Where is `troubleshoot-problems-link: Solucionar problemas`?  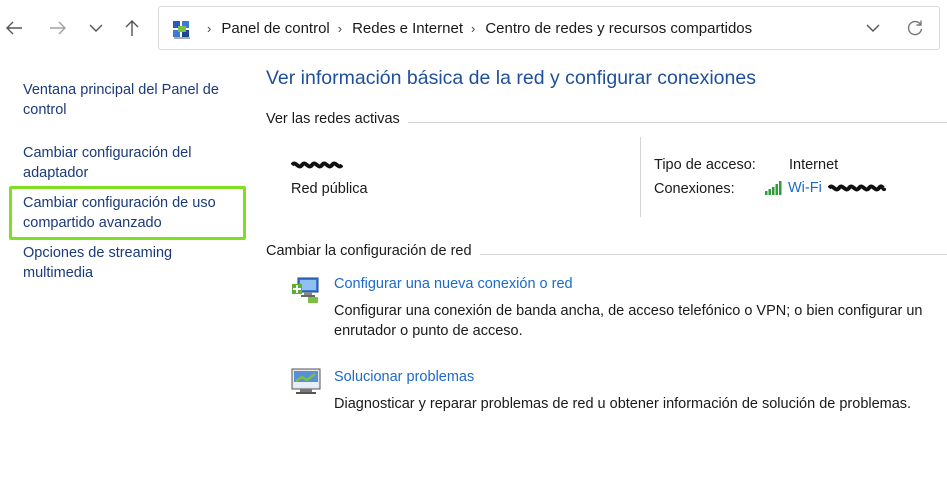
troubleshoot-problems-link: Solucionar problemas is located at coordinates (404, 377).